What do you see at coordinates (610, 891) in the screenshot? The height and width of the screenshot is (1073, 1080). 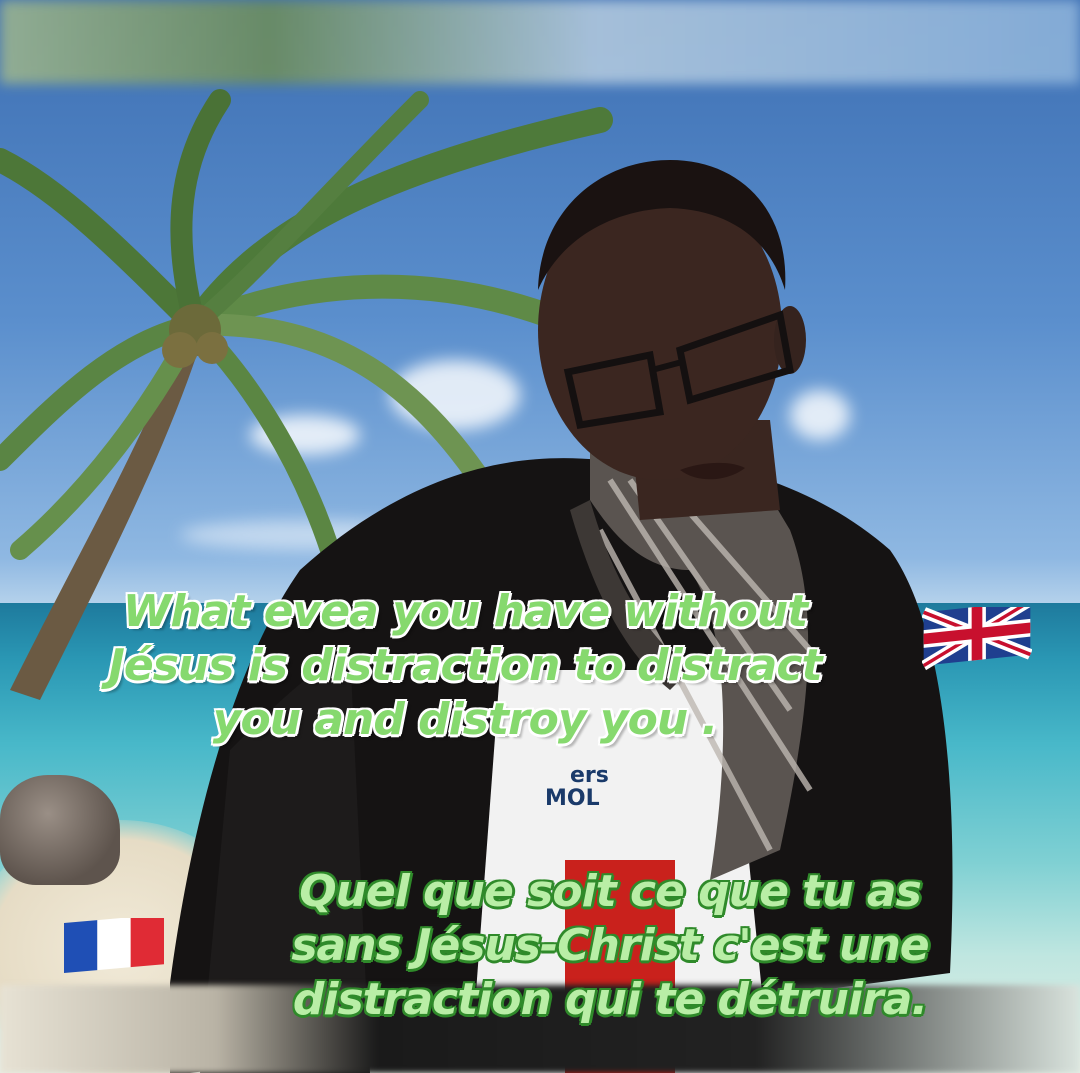 I see `quote-fr-line: Quel que soit ce que tu as` at bounding box center [610, 891].